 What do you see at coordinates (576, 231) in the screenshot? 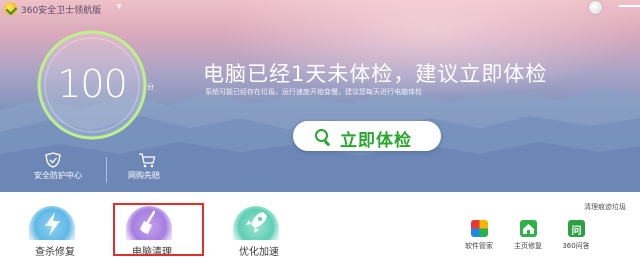
I see `question-glyph: 问` at bounding box center [576, 231].